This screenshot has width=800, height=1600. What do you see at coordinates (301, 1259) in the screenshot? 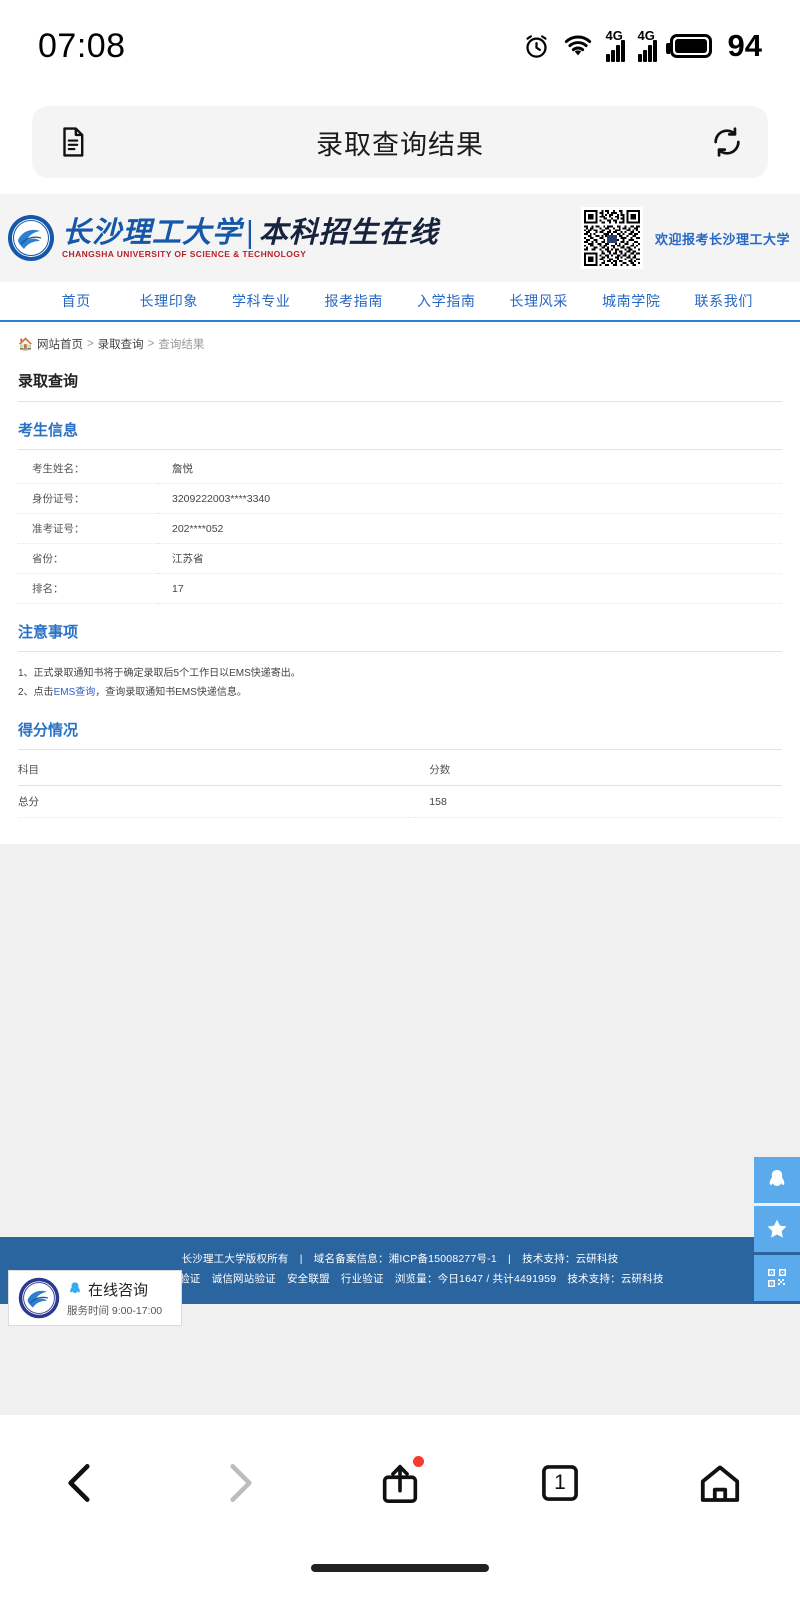
I see `footer-sep-1: |` at bounding box center [301, 1259].